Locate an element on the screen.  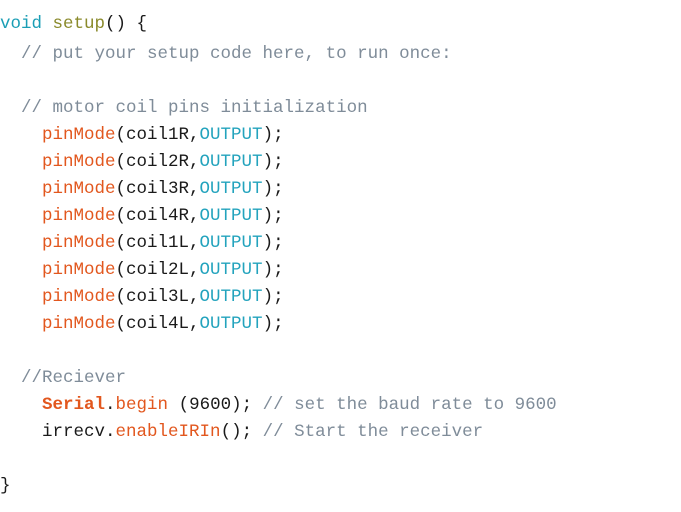
code-token-plain: (coil2R, is located at coordinates (157, 162).